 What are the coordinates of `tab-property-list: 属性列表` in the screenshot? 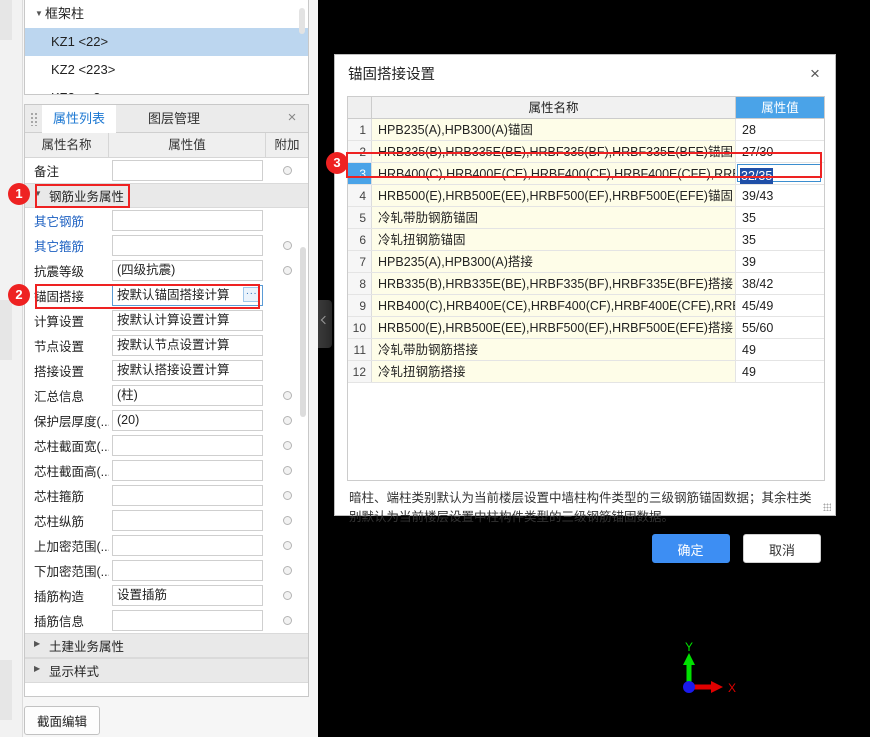 It's located at (79, 119).